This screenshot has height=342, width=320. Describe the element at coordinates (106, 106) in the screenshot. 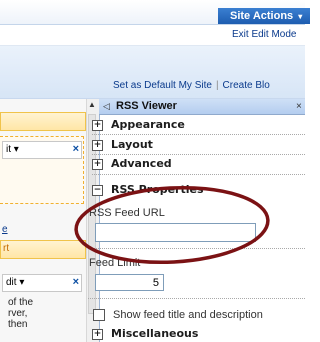

I see `back-arrow-icon: ◁` at that location.